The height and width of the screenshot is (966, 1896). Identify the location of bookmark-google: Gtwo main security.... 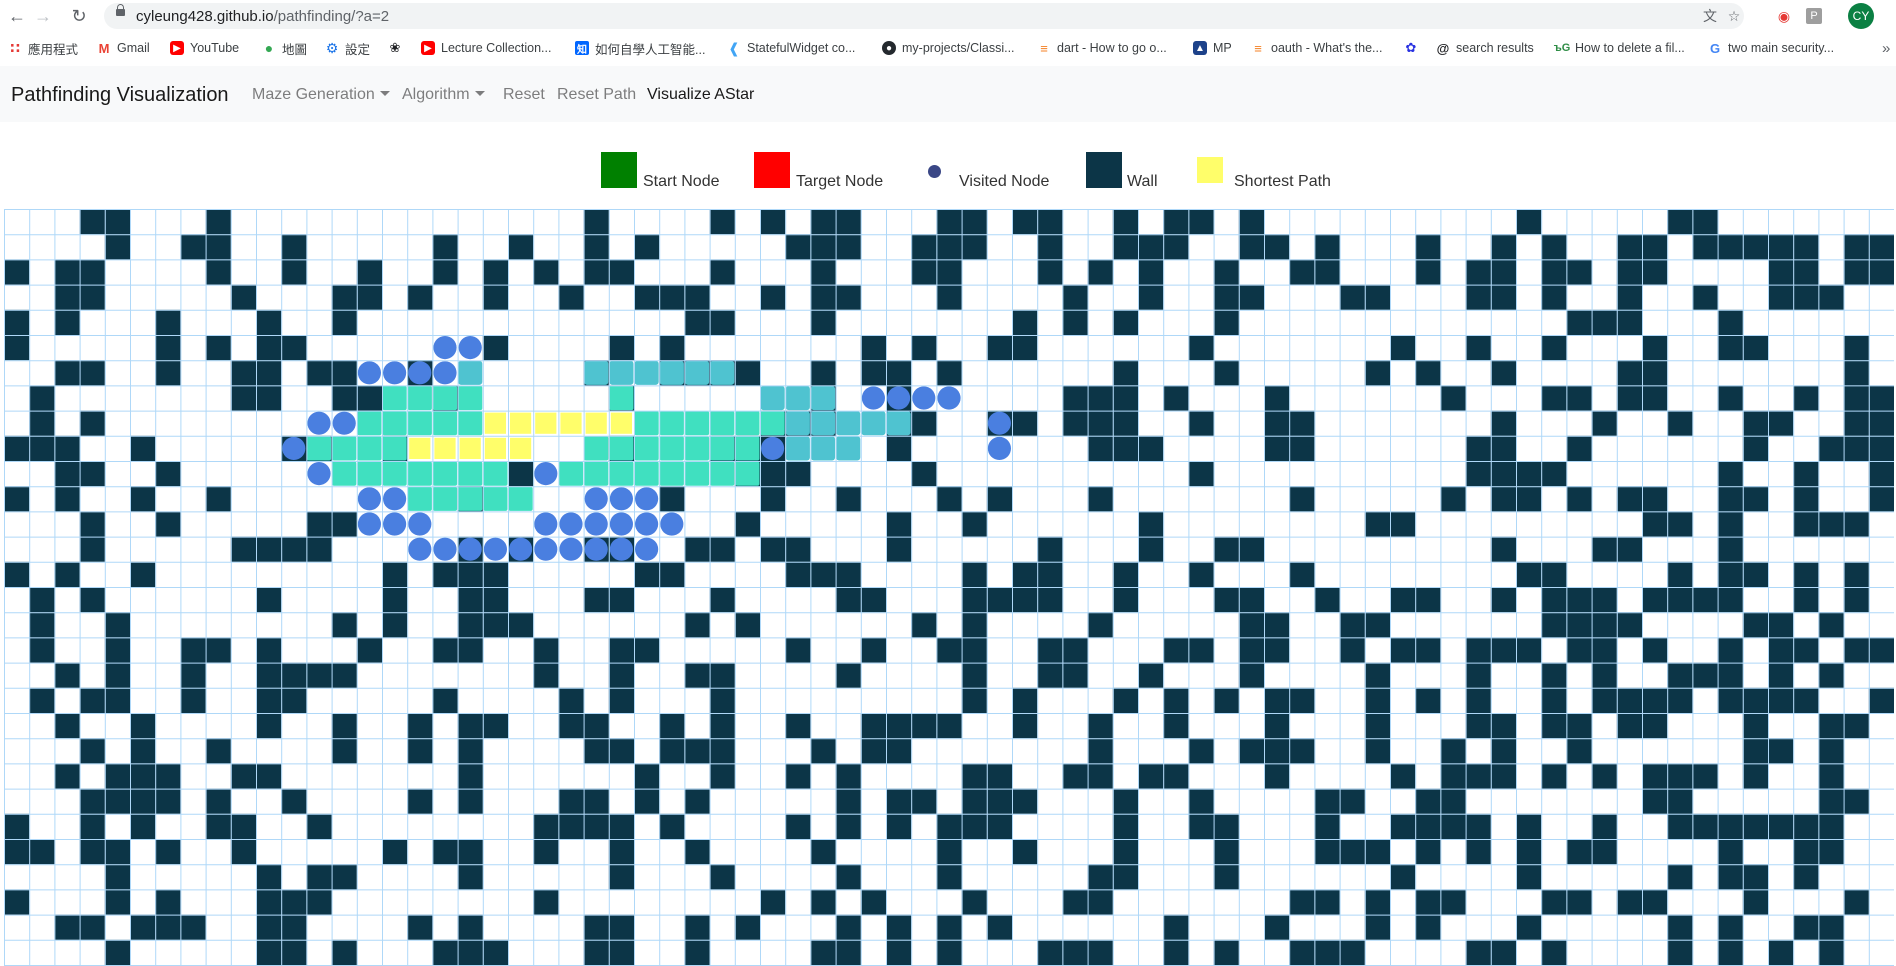
(1771, 48).